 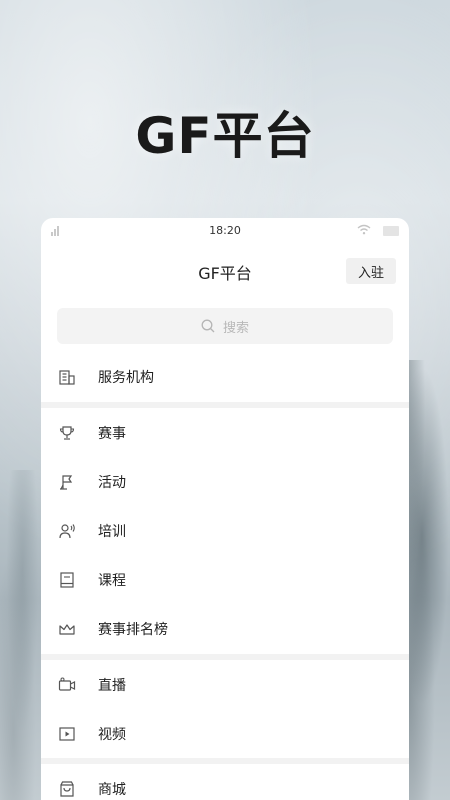 What do you see at coordinates (112, 531) in the screenshot?
I see `menu-item-label: 培训` at bounding box center [112, 531].